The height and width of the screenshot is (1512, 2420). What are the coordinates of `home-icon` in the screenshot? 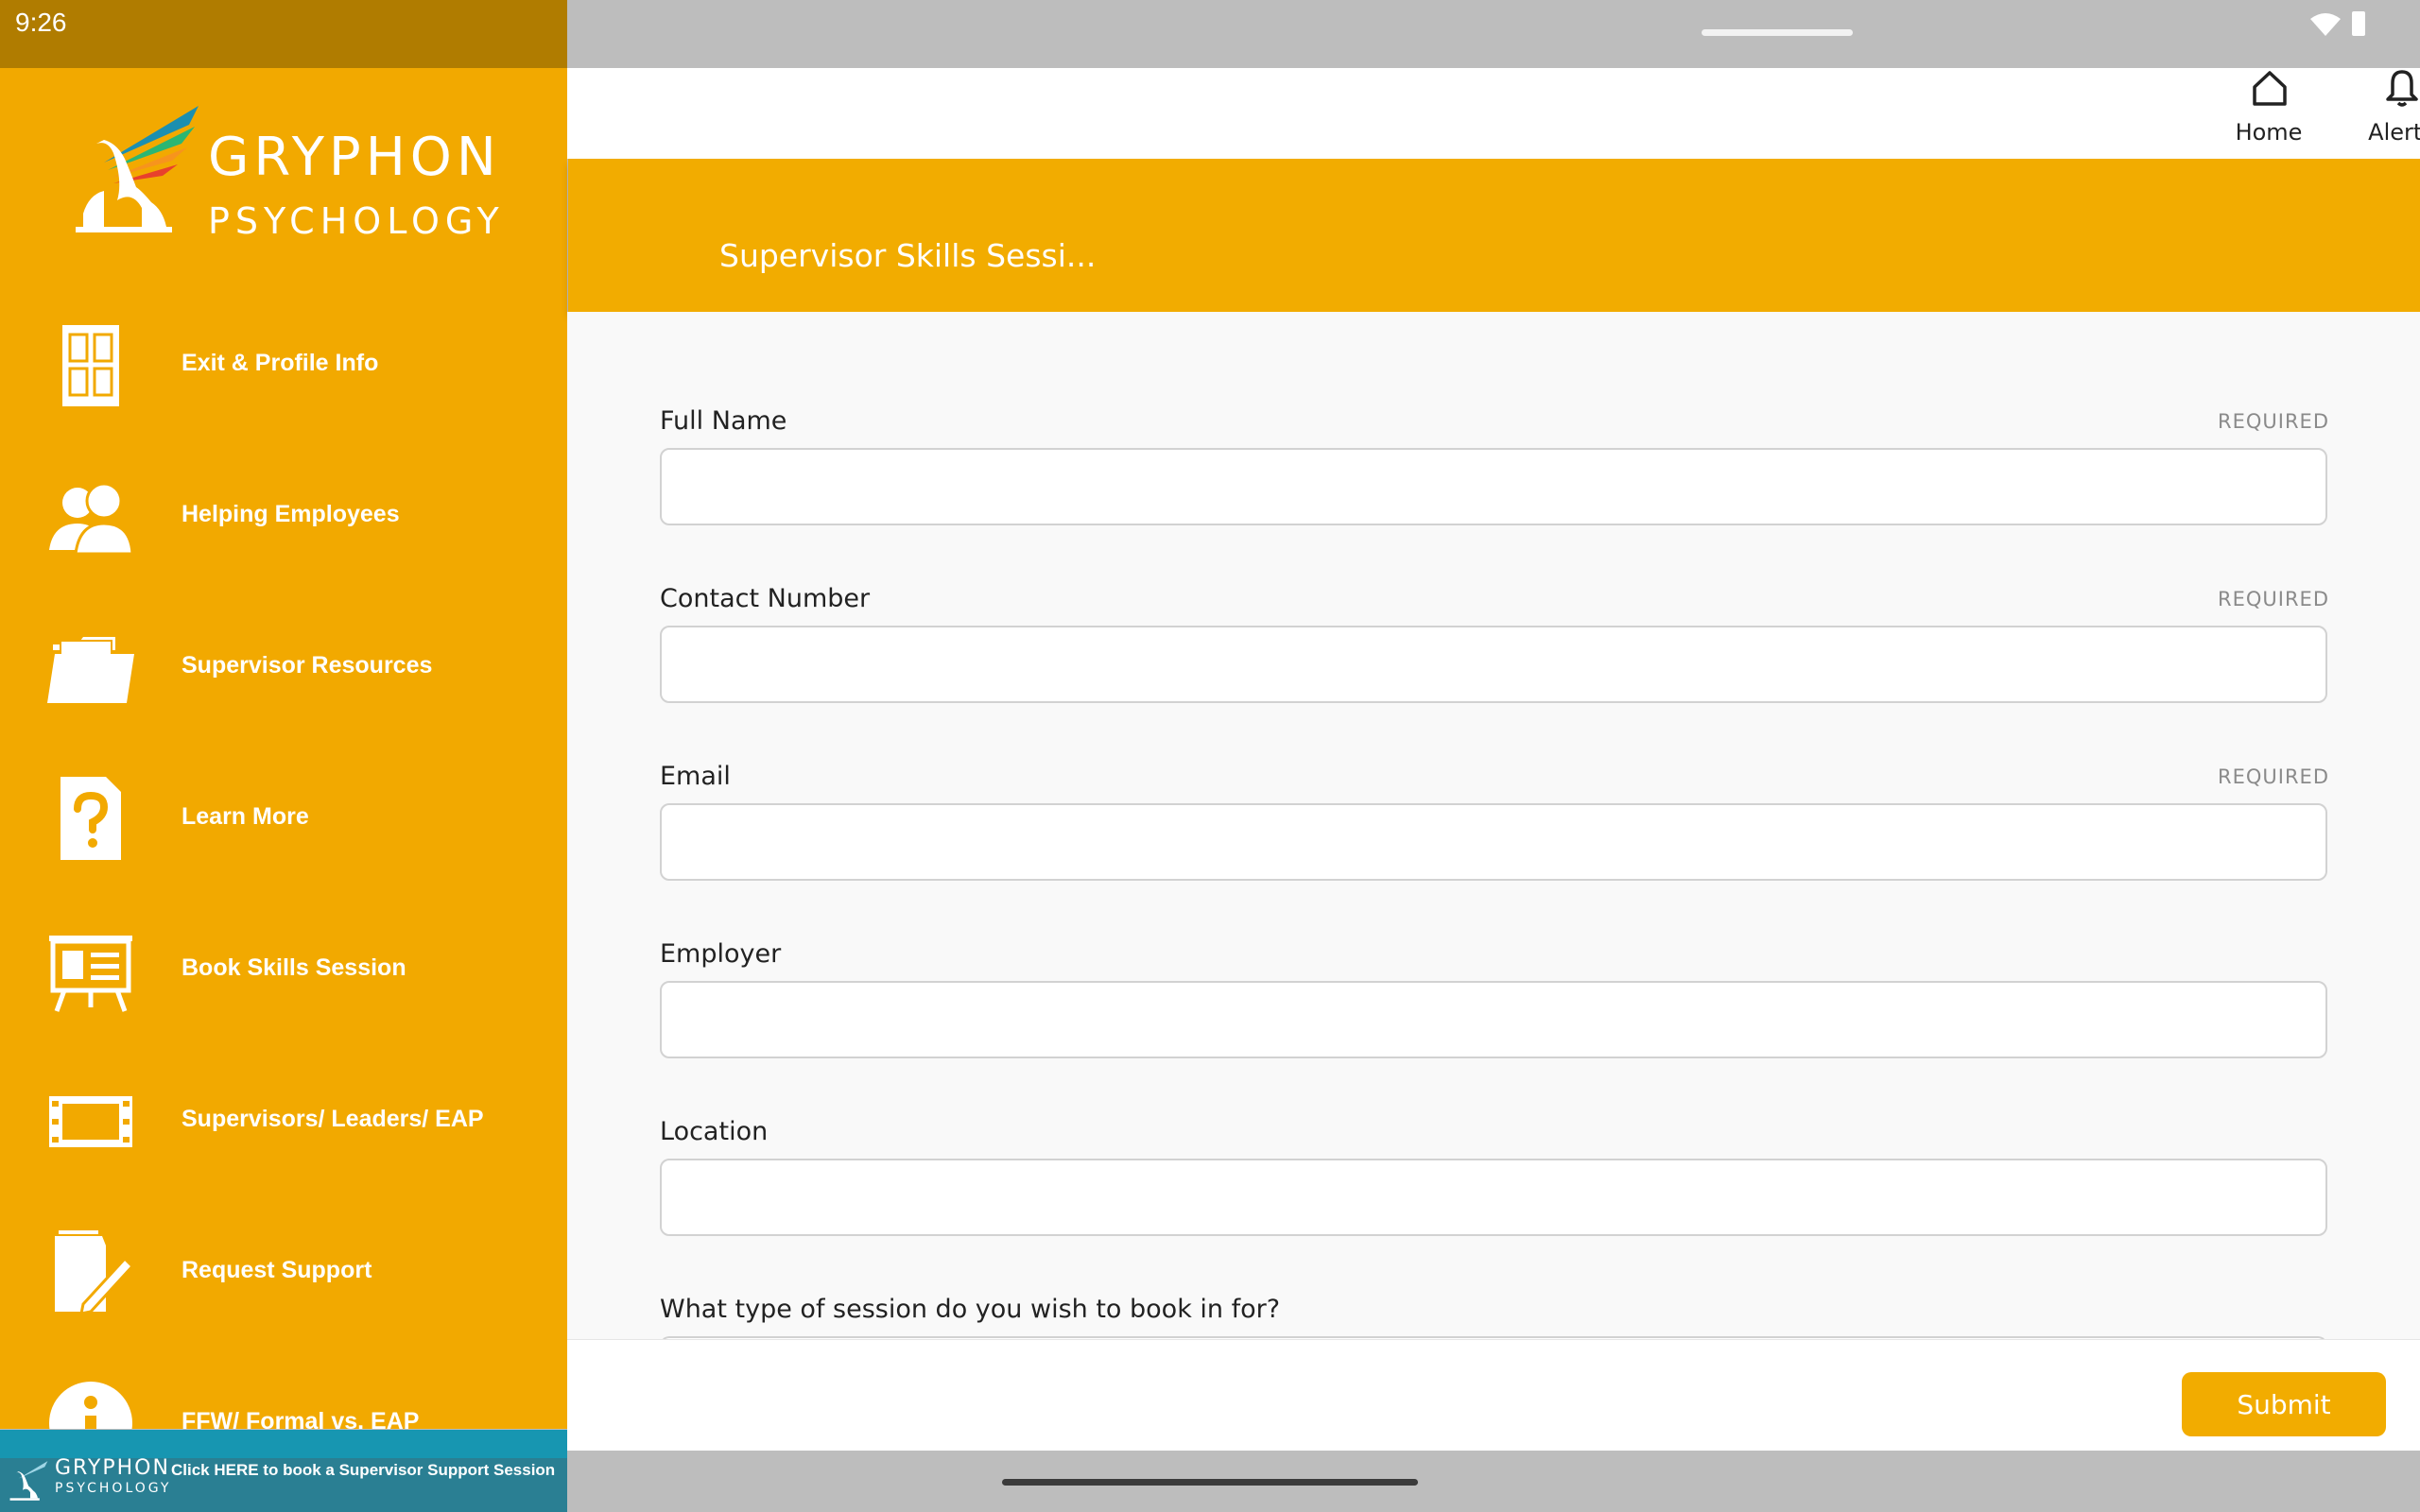 It's located at (2270, 88).